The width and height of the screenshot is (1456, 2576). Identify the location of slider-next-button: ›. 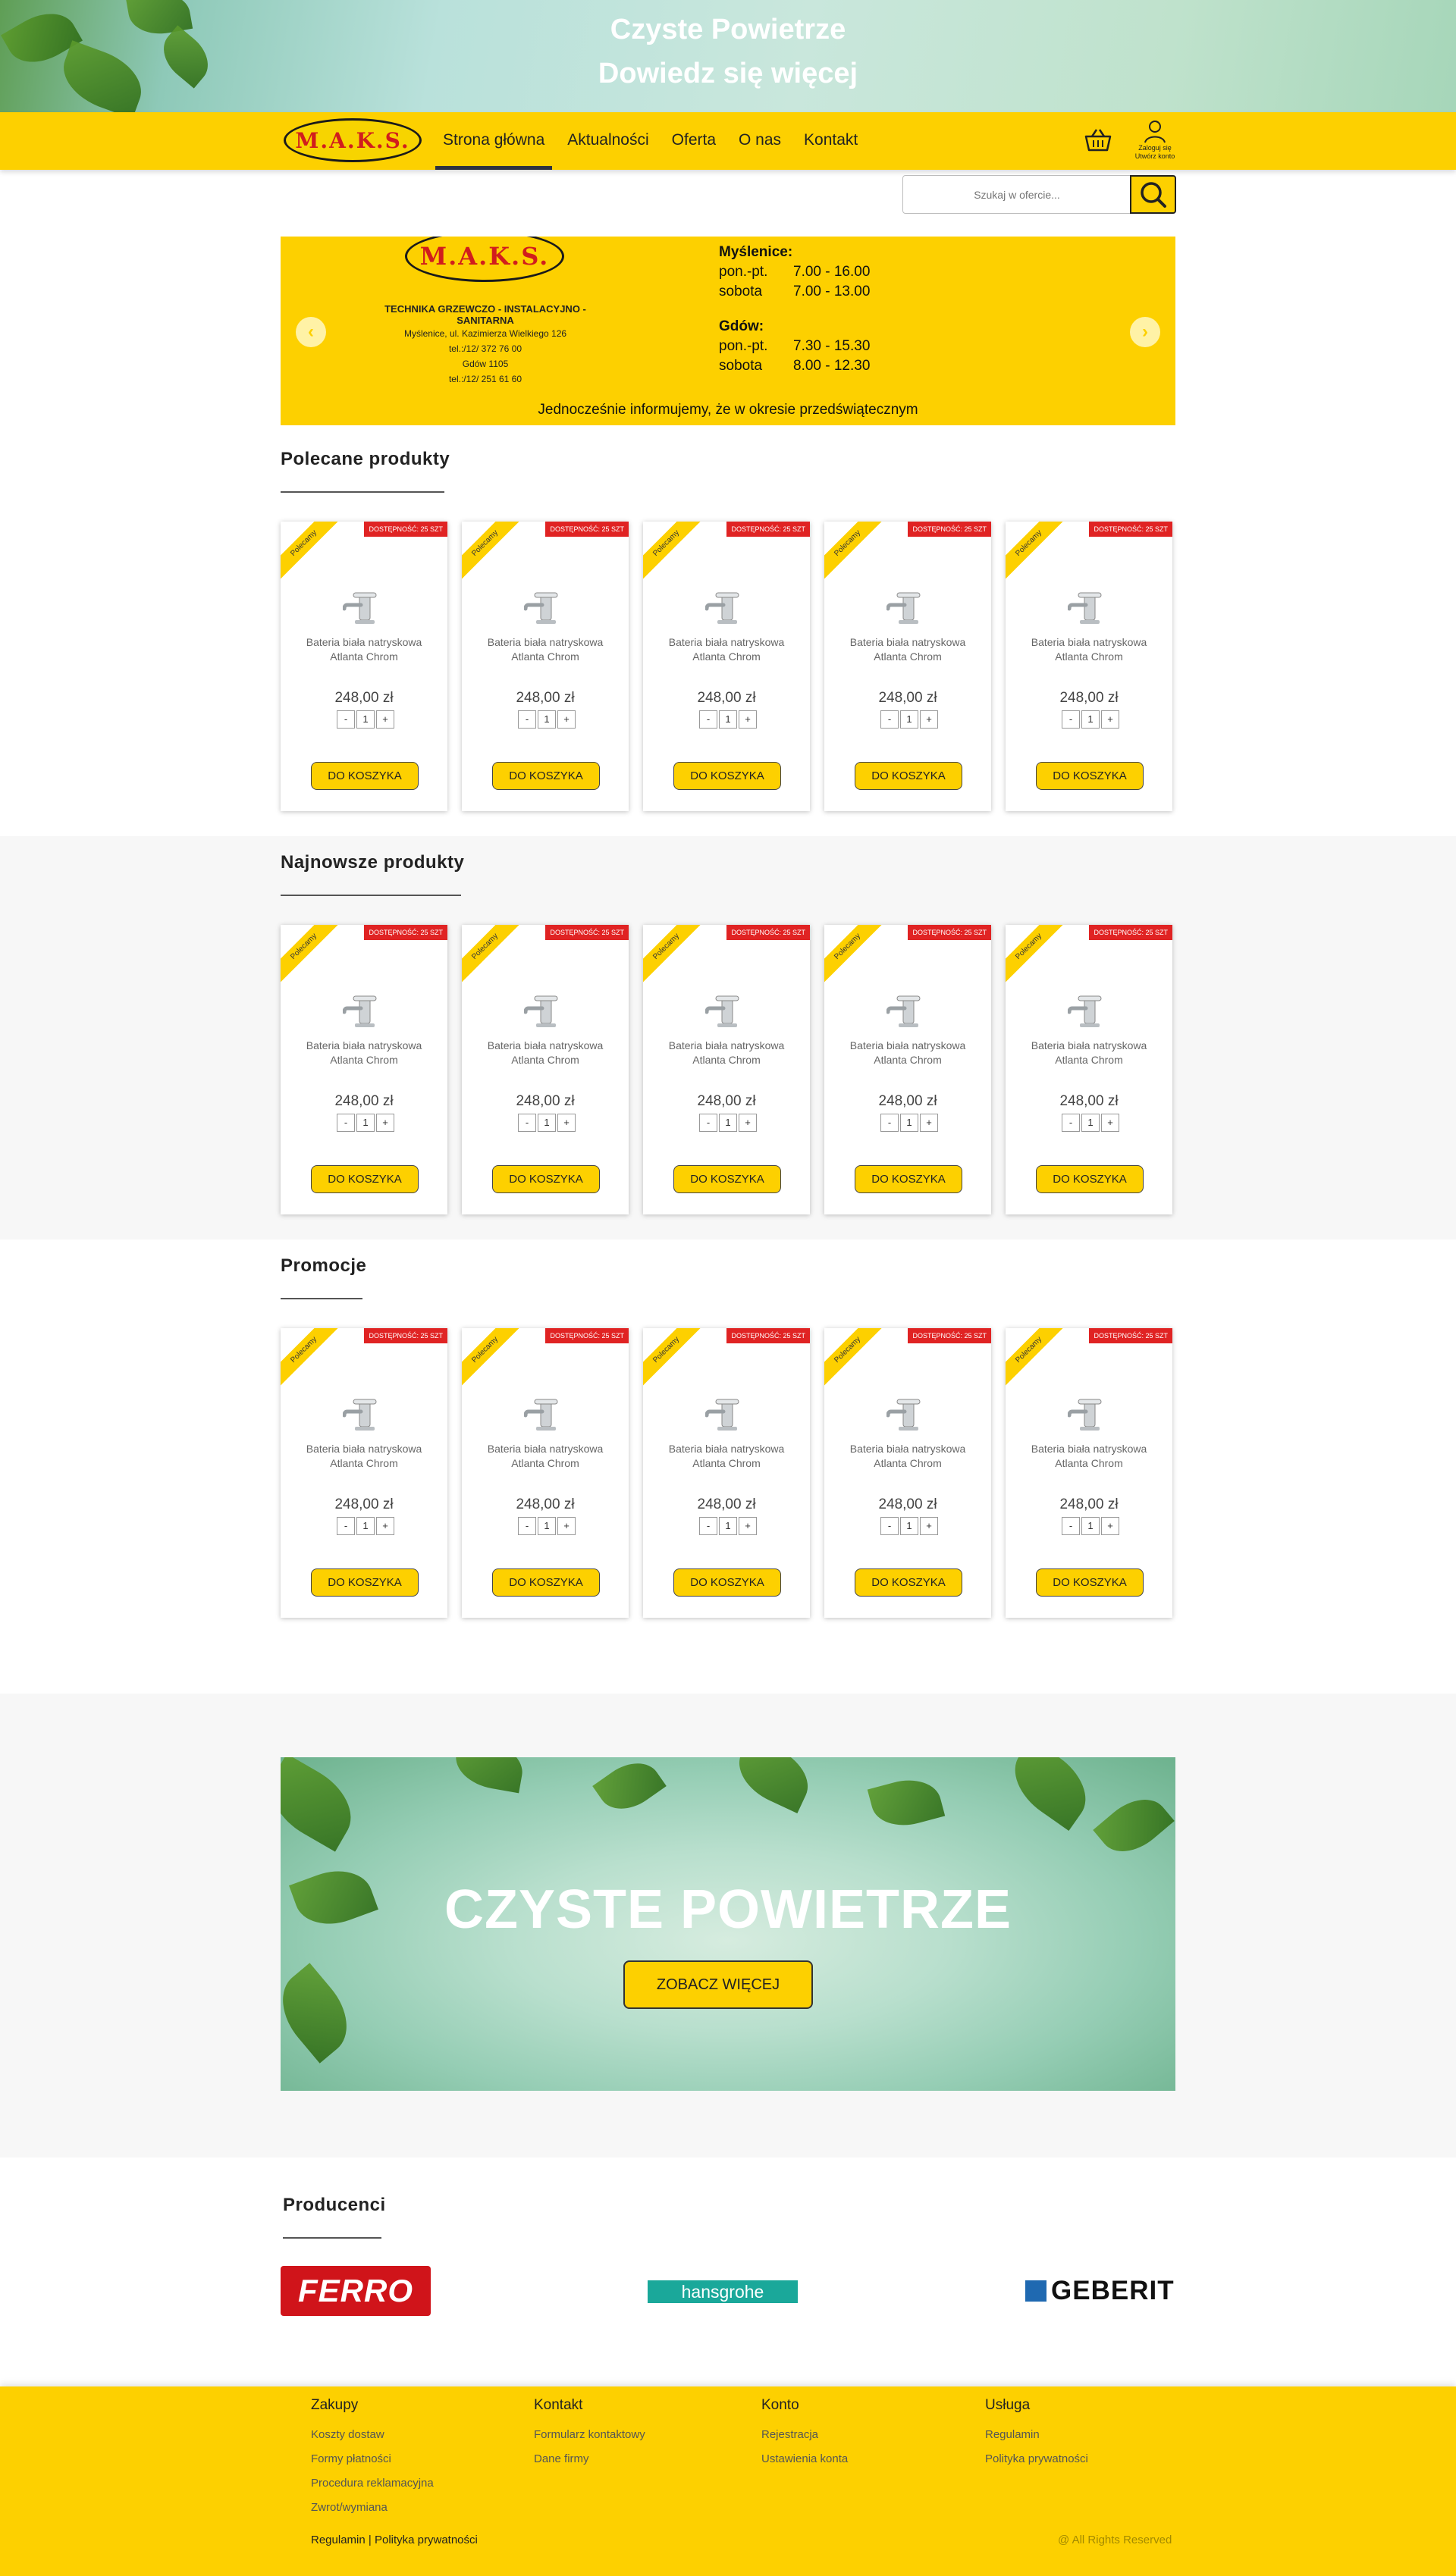
(1145, 332).